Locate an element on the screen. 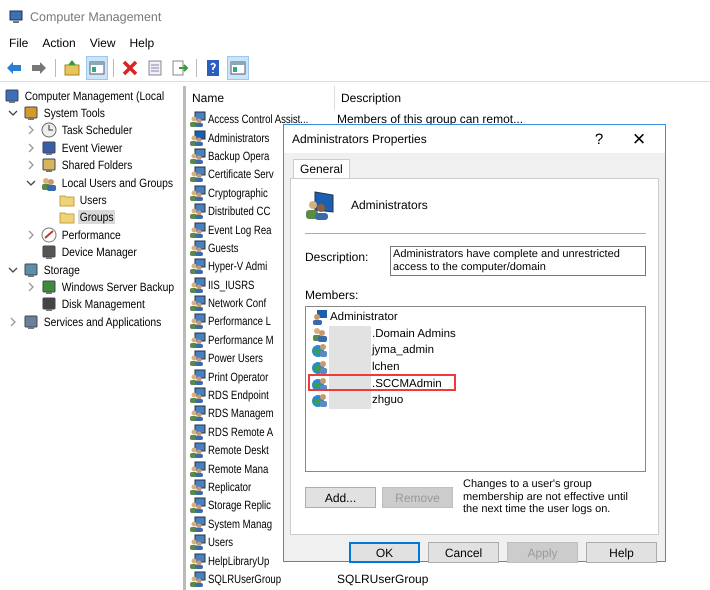 This screenshot has width=710, height=590. menu-item: File is located at coordinates (18, 43).